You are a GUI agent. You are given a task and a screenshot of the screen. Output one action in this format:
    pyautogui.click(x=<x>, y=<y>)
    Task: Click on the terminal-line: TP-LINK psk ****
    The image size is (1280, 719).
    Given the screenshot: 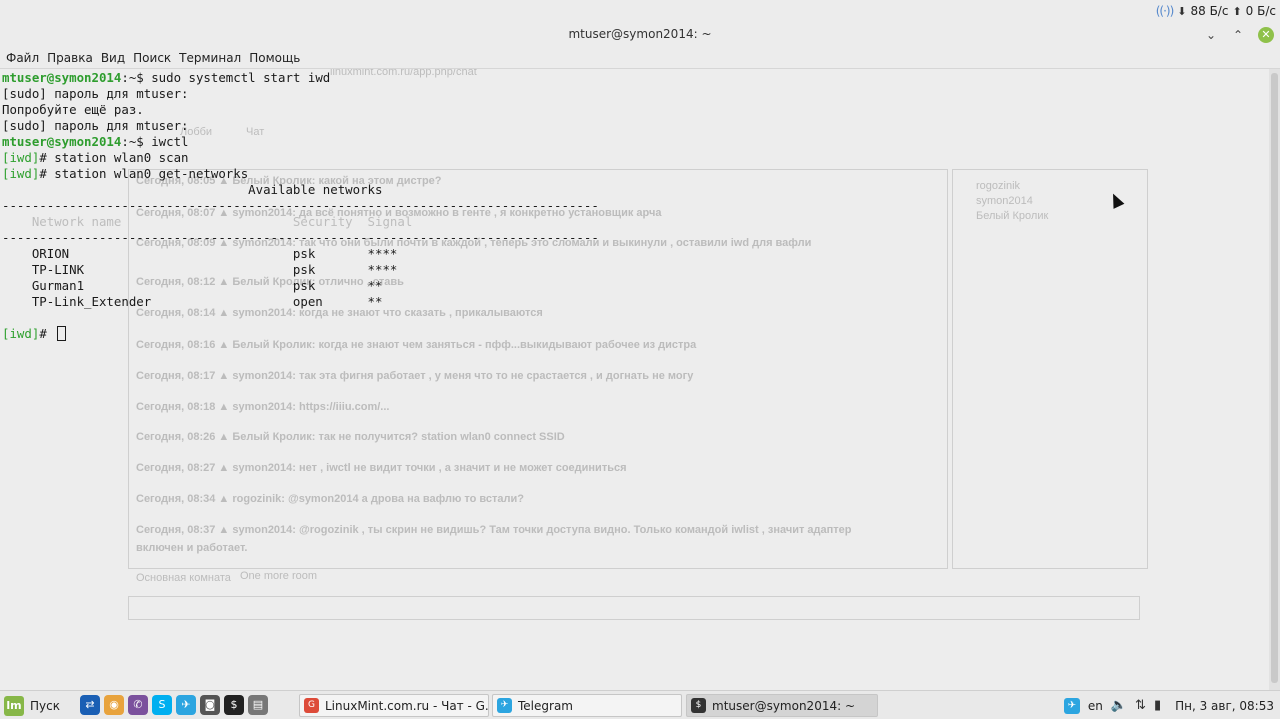 What is the action you would take?
    pyautogui.click(x=300, y=270)
    